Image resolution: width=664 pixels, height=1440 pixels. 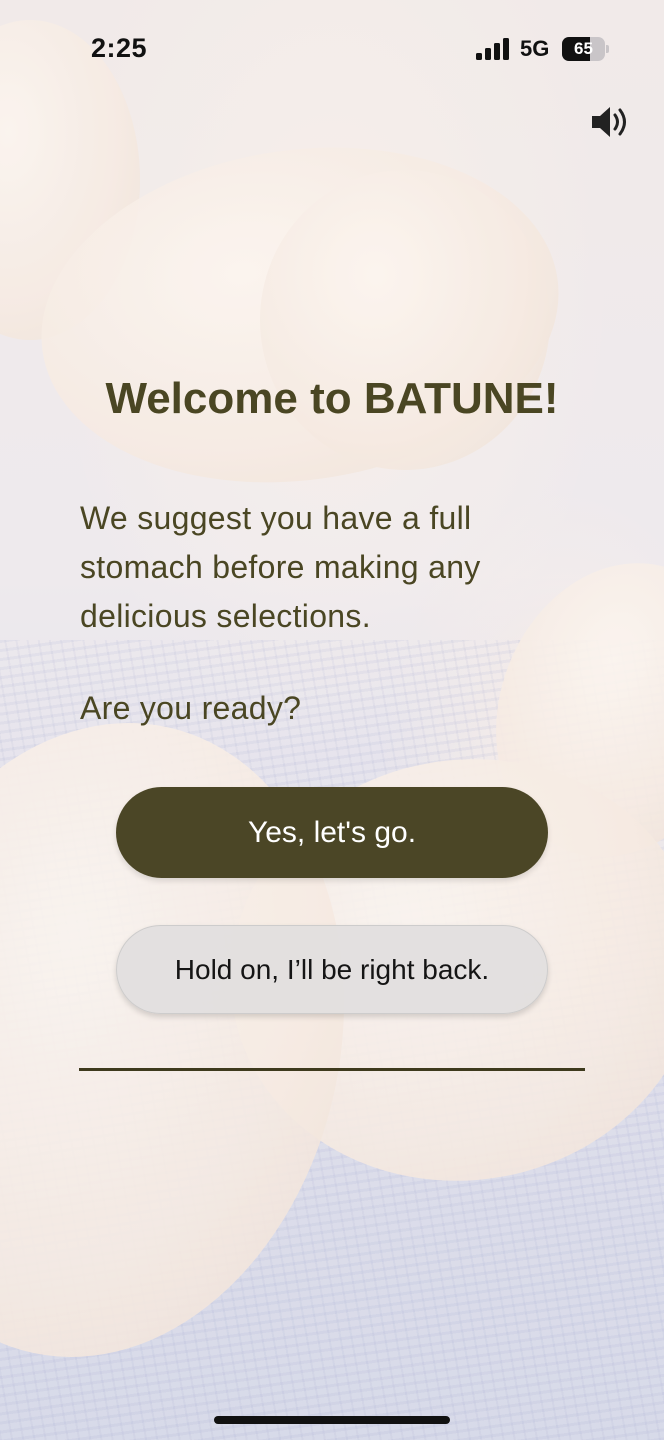 What do you see at coordinates (332, 1420) in the screenshot?
I see `home-indicator` at bounding box center [332, 1420].